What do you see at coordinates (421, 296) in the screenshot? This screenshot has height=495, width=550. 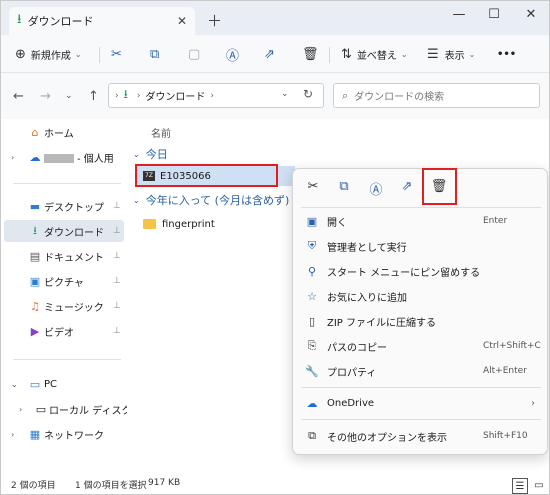 I see `menu-item-add-favorite: ☆ お気に入りに追加` at bounding box center [421, 296].